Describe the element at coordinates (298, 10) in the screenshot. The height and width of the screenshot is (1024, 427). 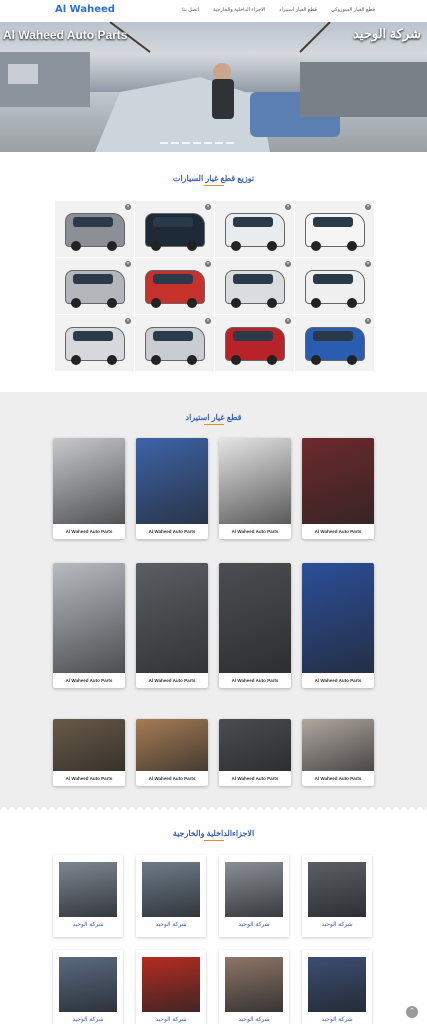
I see `nav-link-import-parts: قطع الغيار استيراد` at that location.